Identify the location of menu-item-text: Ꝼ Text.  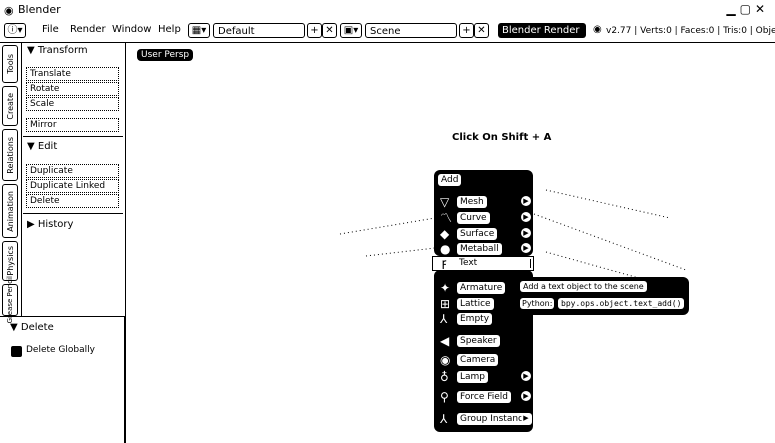
(483, 263).